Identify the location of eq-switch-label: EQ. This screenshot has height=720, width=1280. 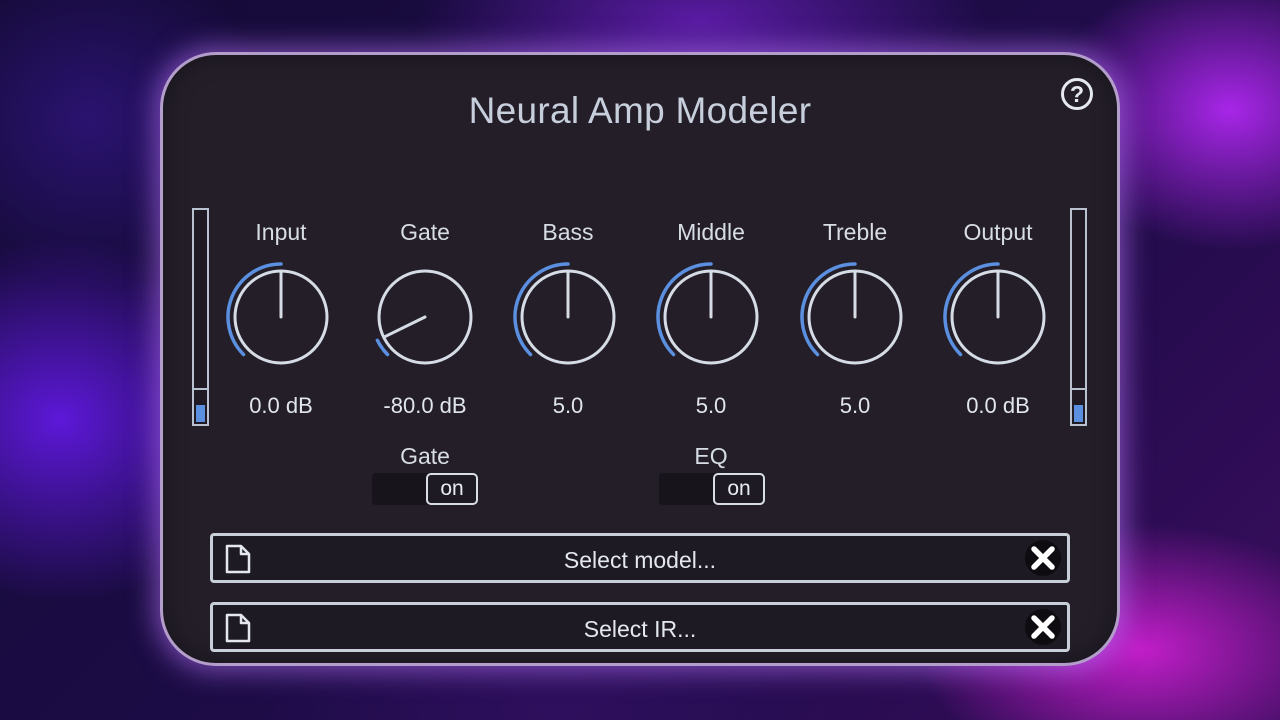
(711, 456).